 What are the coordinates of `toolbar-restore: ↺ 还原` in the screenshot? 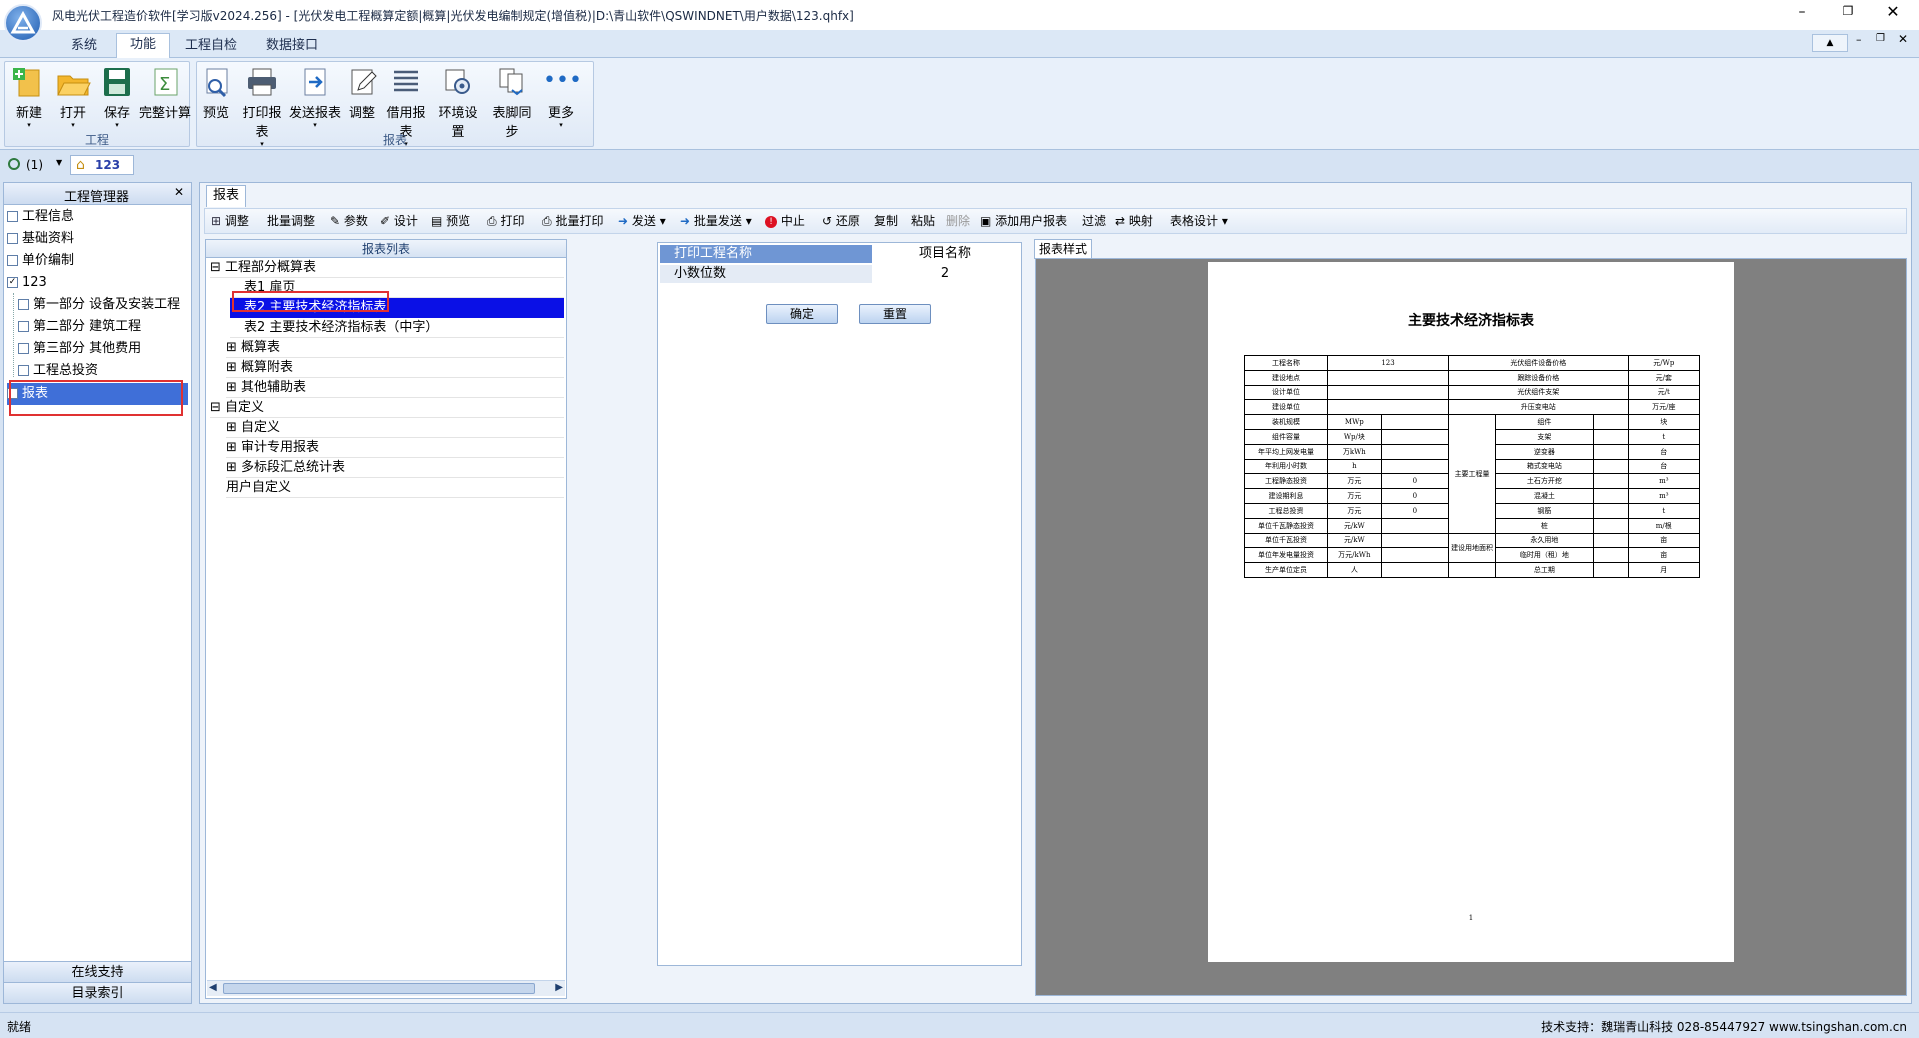 It's located at (841, 221).